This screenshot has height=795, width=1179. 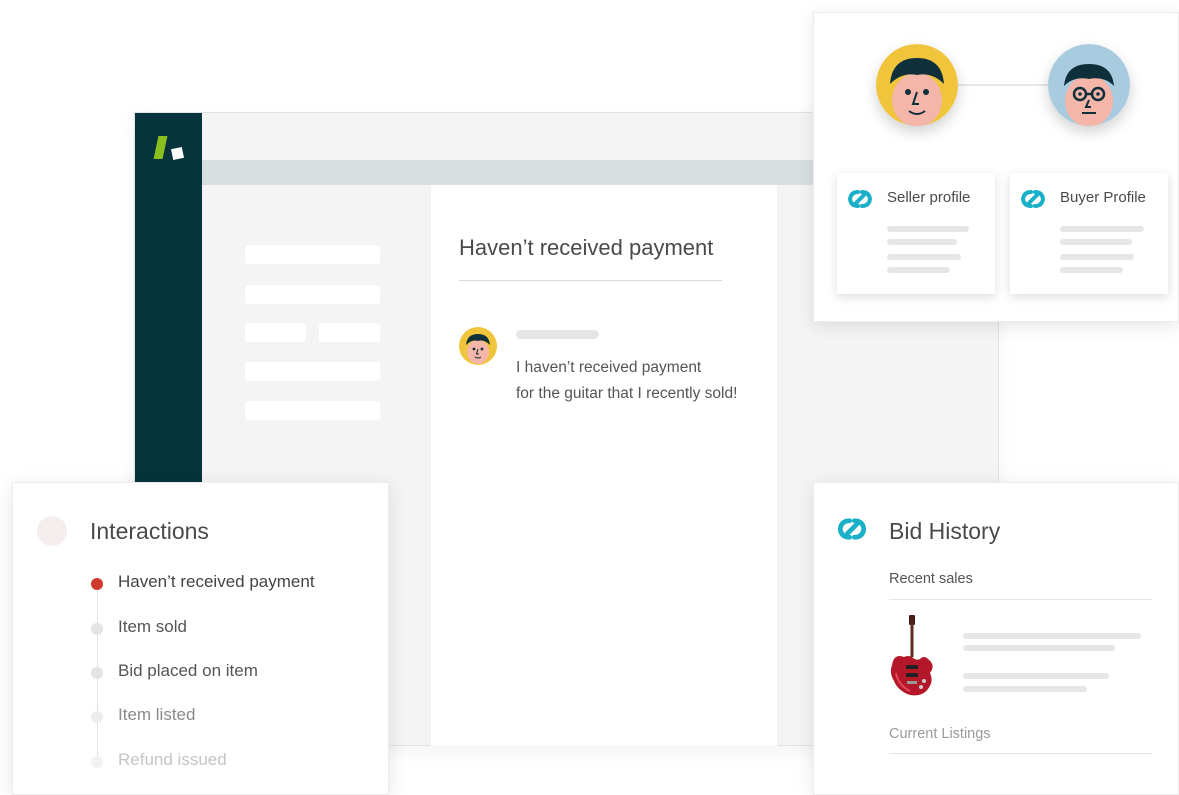 I want to click on timeline-label: Refund issued, so click(x=172, y=759).